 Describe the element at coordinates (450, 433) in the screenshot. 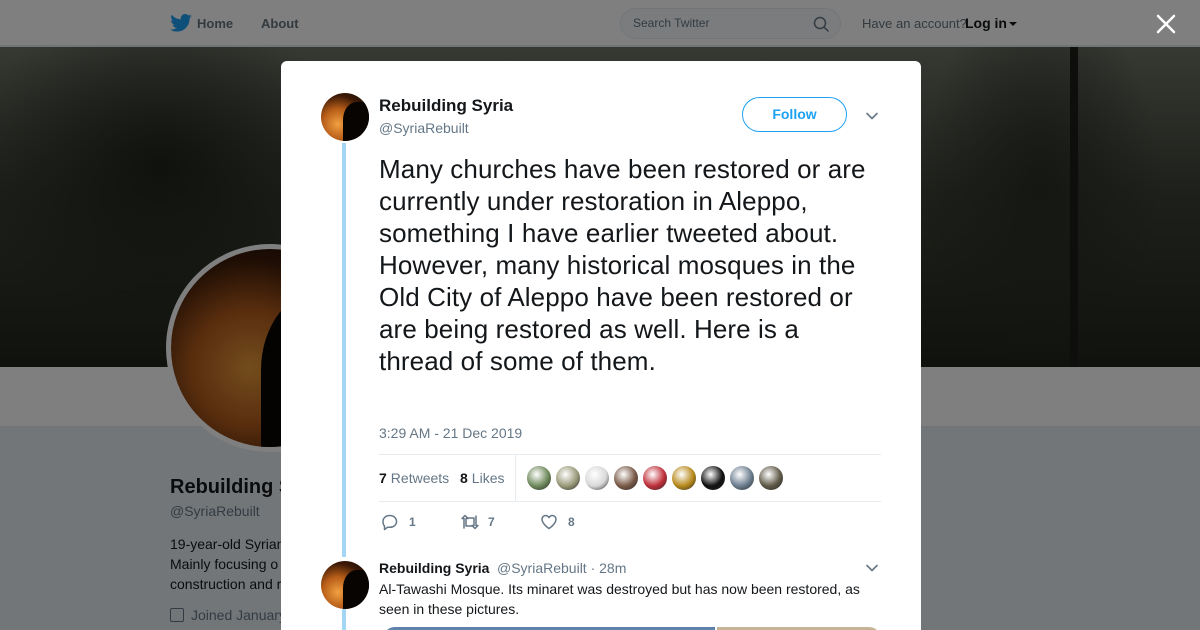

I see `tweet-timestamp: 3:29 AM - 21 Dec 2019` at that location.